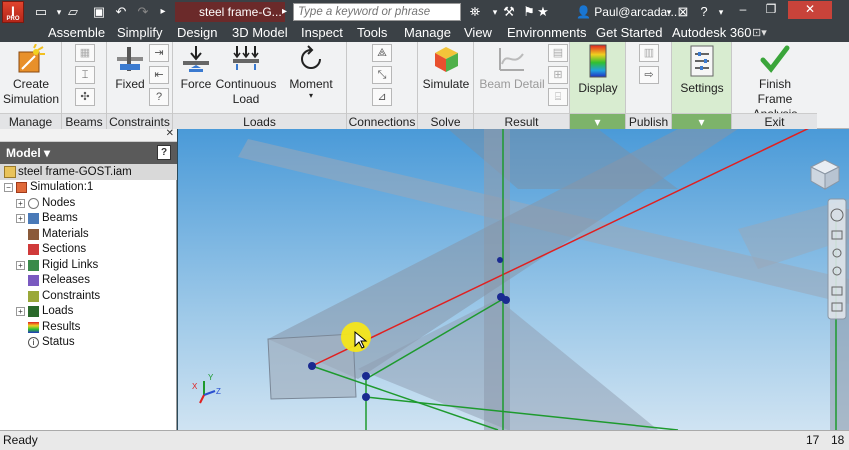  Describe the element at coordinates (170, 133) in the screenshot. I see `browser-close-icon: ✕` at that location.